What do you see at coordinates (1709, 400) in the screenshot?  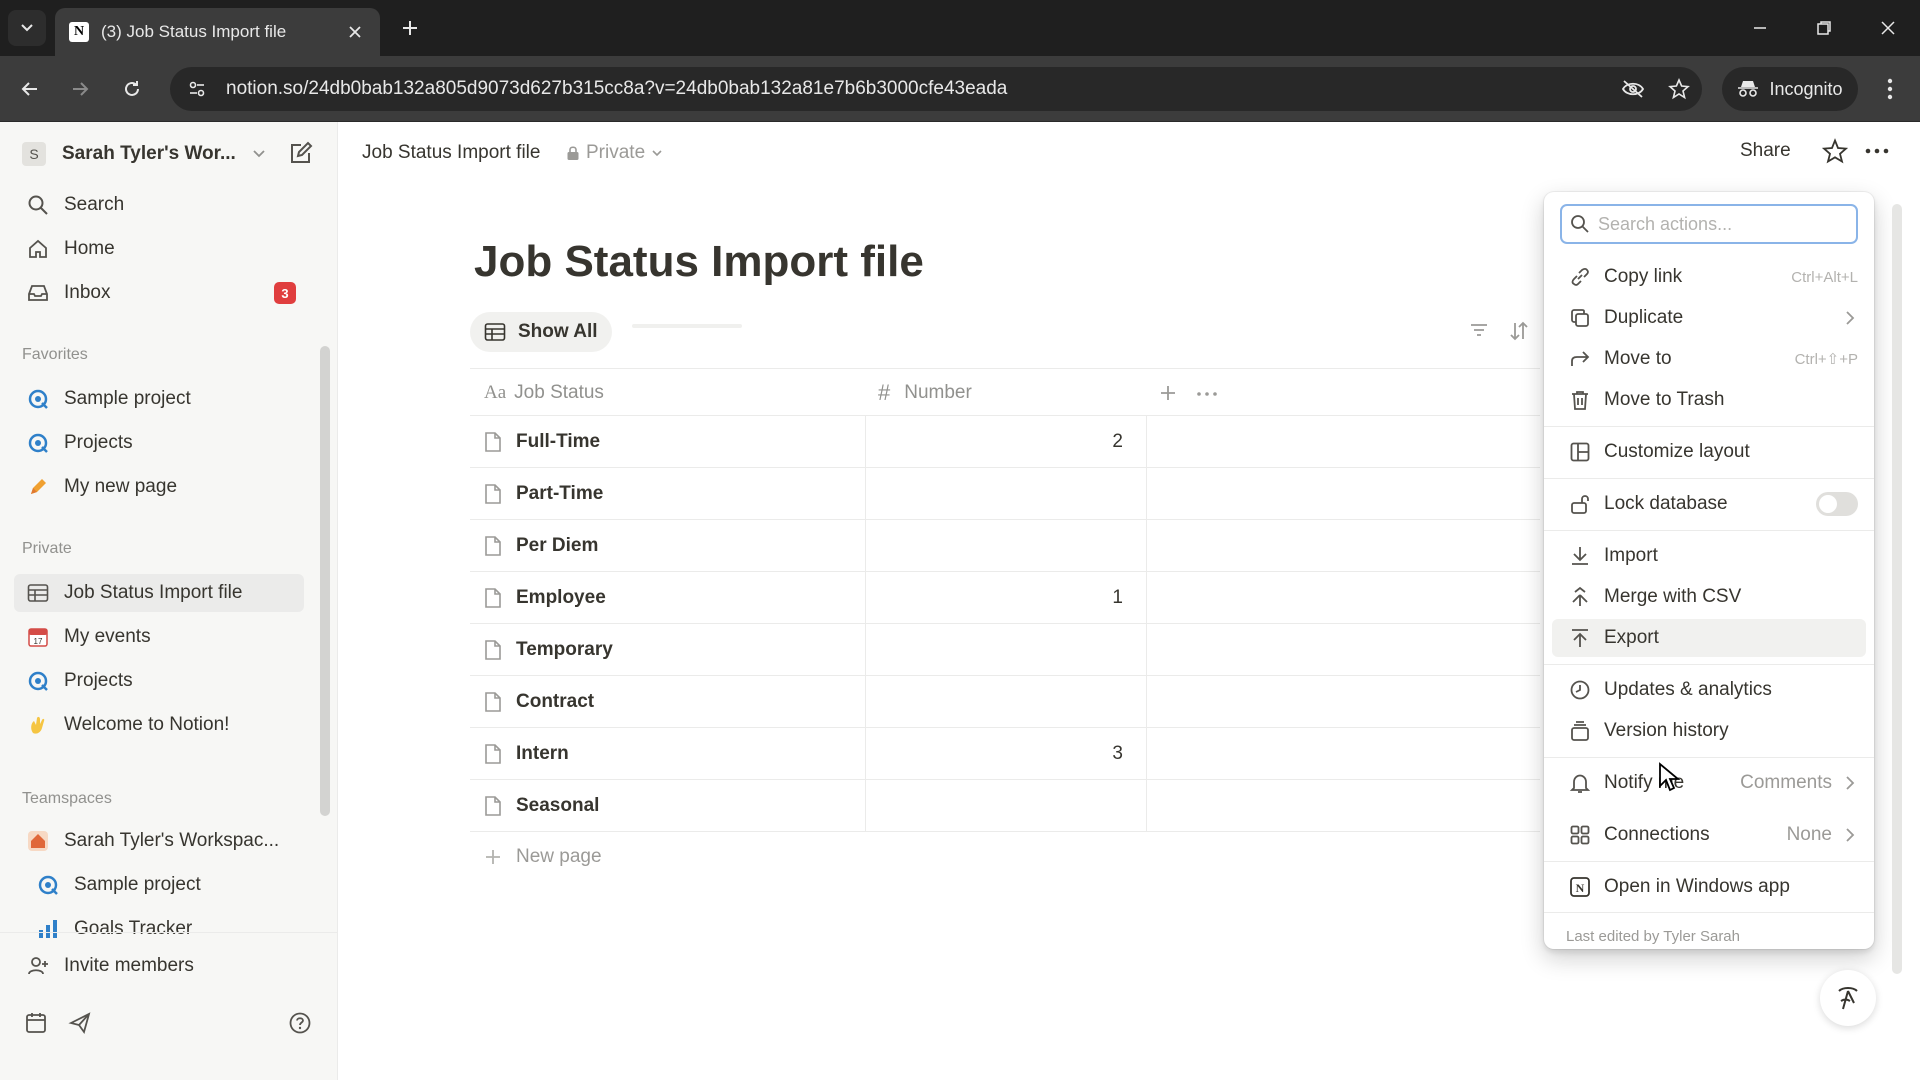 I see `menu-item-move-to-trash: Move to Trash` at bounding box center [1709, 400].